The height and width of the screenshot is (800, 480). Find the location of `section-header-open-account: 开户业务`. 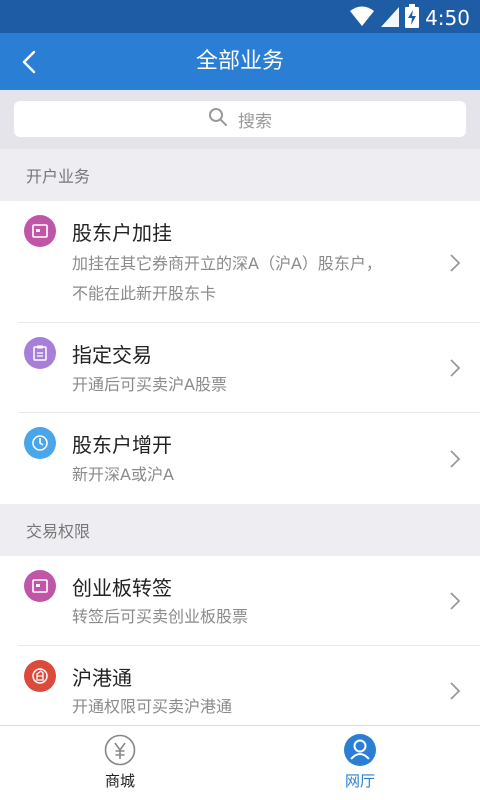

section-header-open-account: 开户业务 is located at coordinates (240, 175).